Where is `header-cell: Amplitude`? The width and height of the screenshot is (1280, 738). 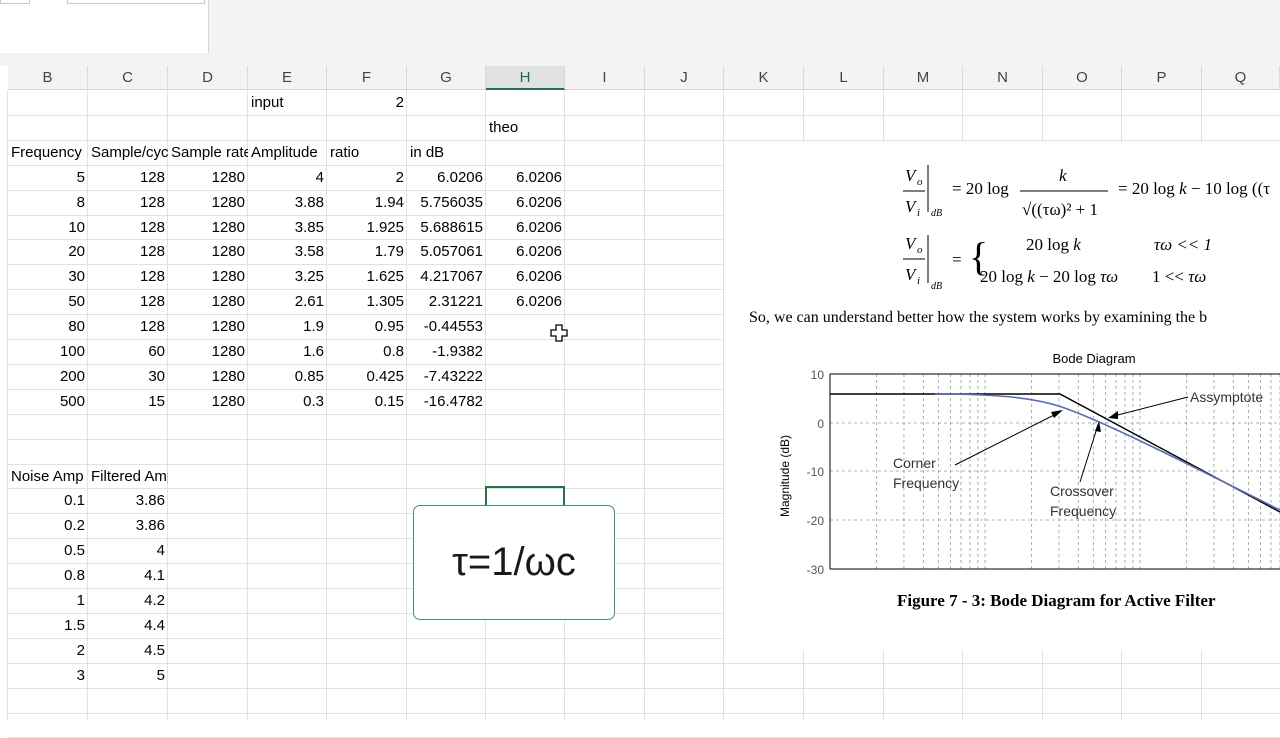
header-cell: Amplitude is located at coordinates (287, 153).